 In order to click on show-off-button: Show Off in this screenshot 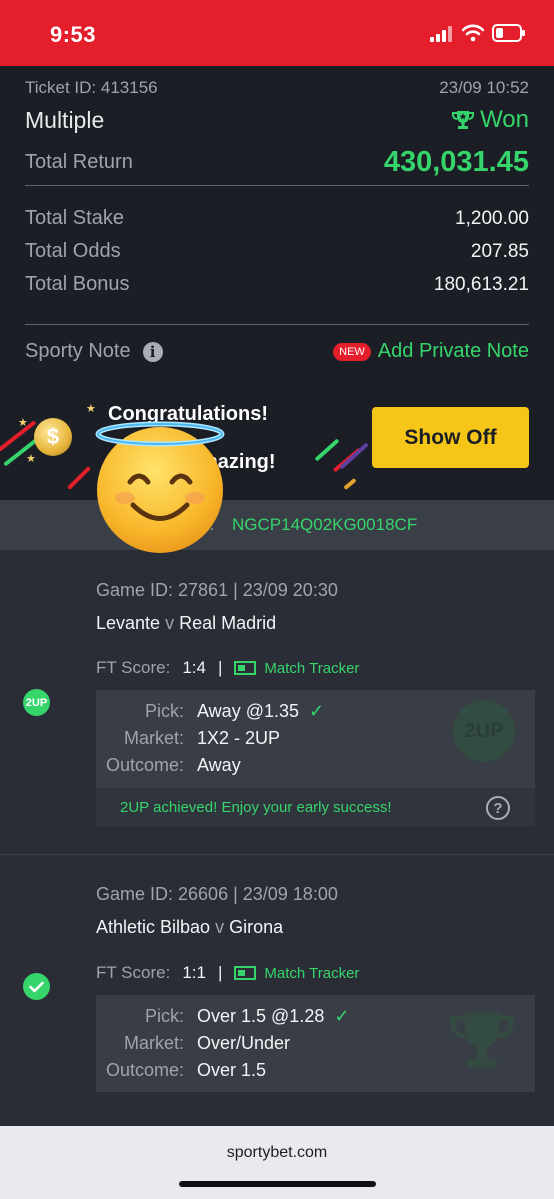, I will do `click(450, 437)`.